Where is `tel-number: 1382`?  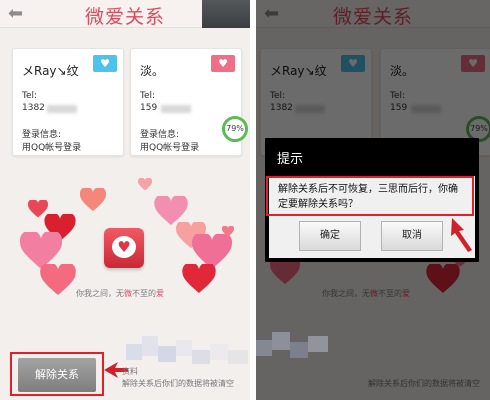 tel-number: 1382 is located at coordinates (33, 108).